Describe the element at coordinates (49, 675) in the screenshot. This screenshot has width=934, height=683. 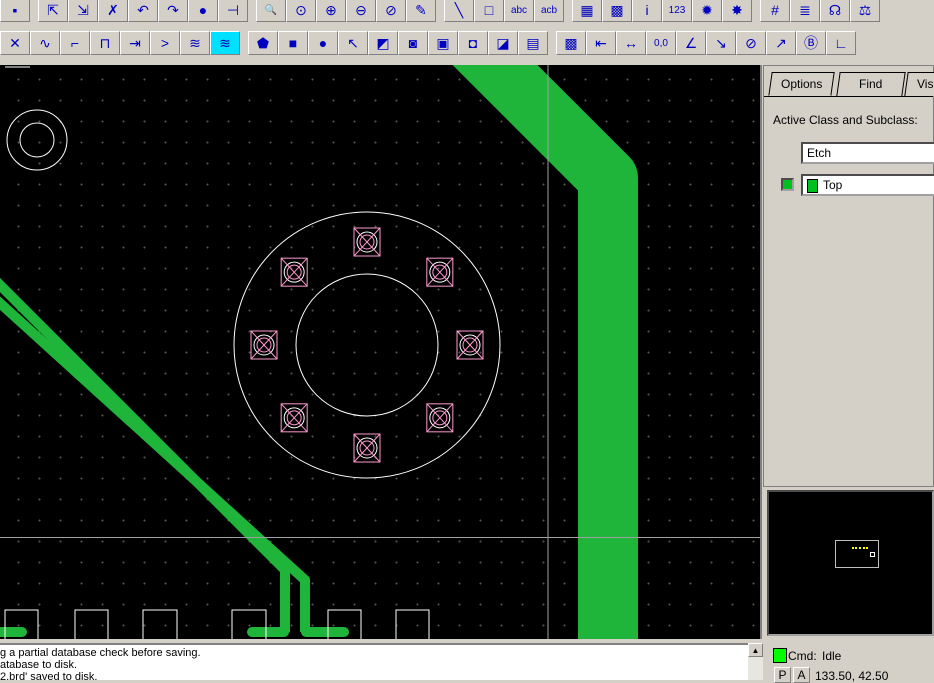
I see `console-line: 2.brd' saved to disk.` at that location.